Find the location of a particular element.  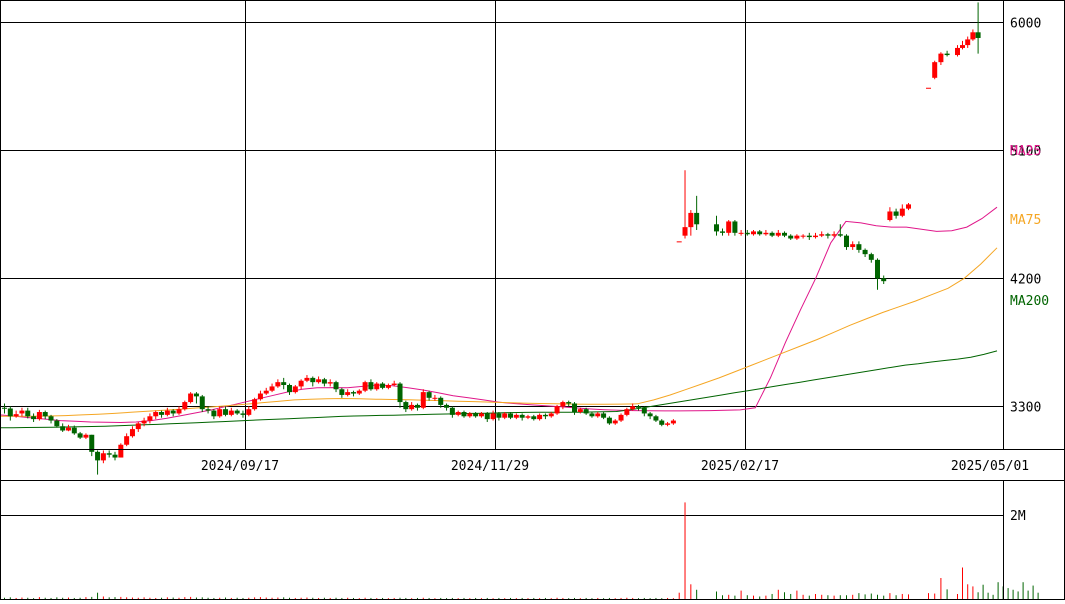

y-tick-label: 4200 is located at coordinates (1025, 280).